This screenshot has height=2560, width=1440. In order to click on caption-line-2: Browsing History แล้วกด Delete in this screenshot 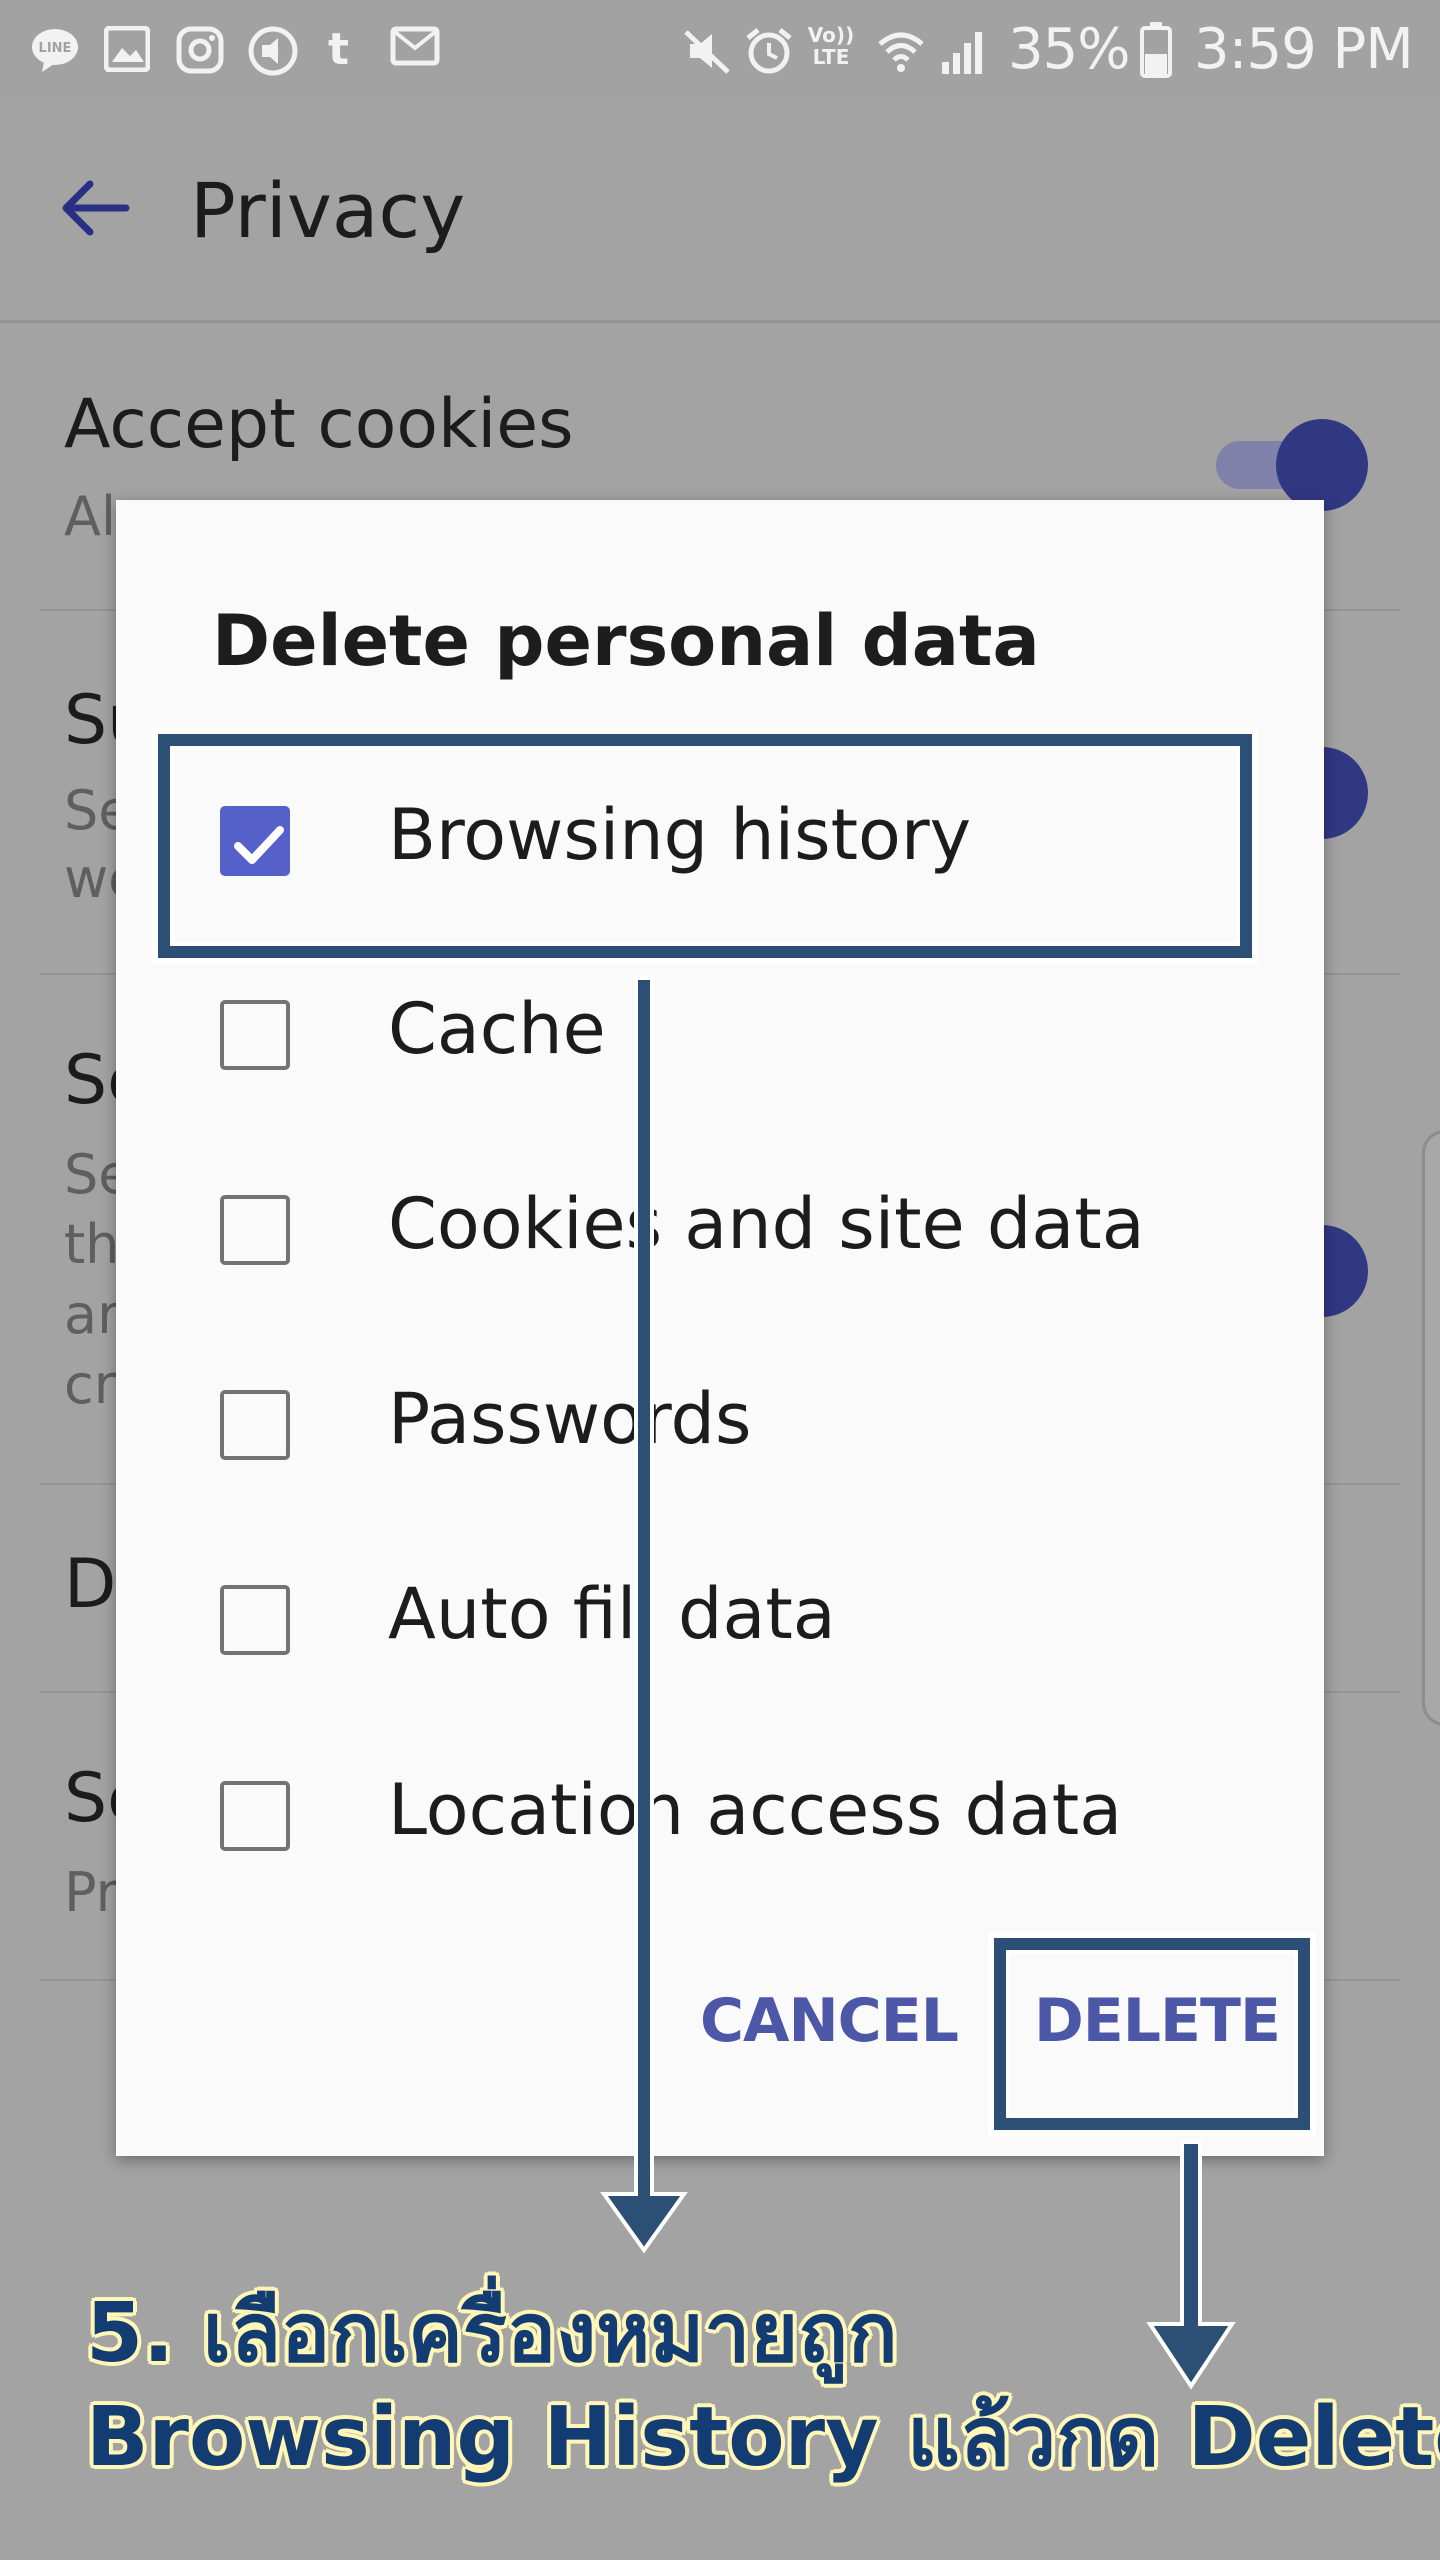, I will do `click(763, 2437)`.